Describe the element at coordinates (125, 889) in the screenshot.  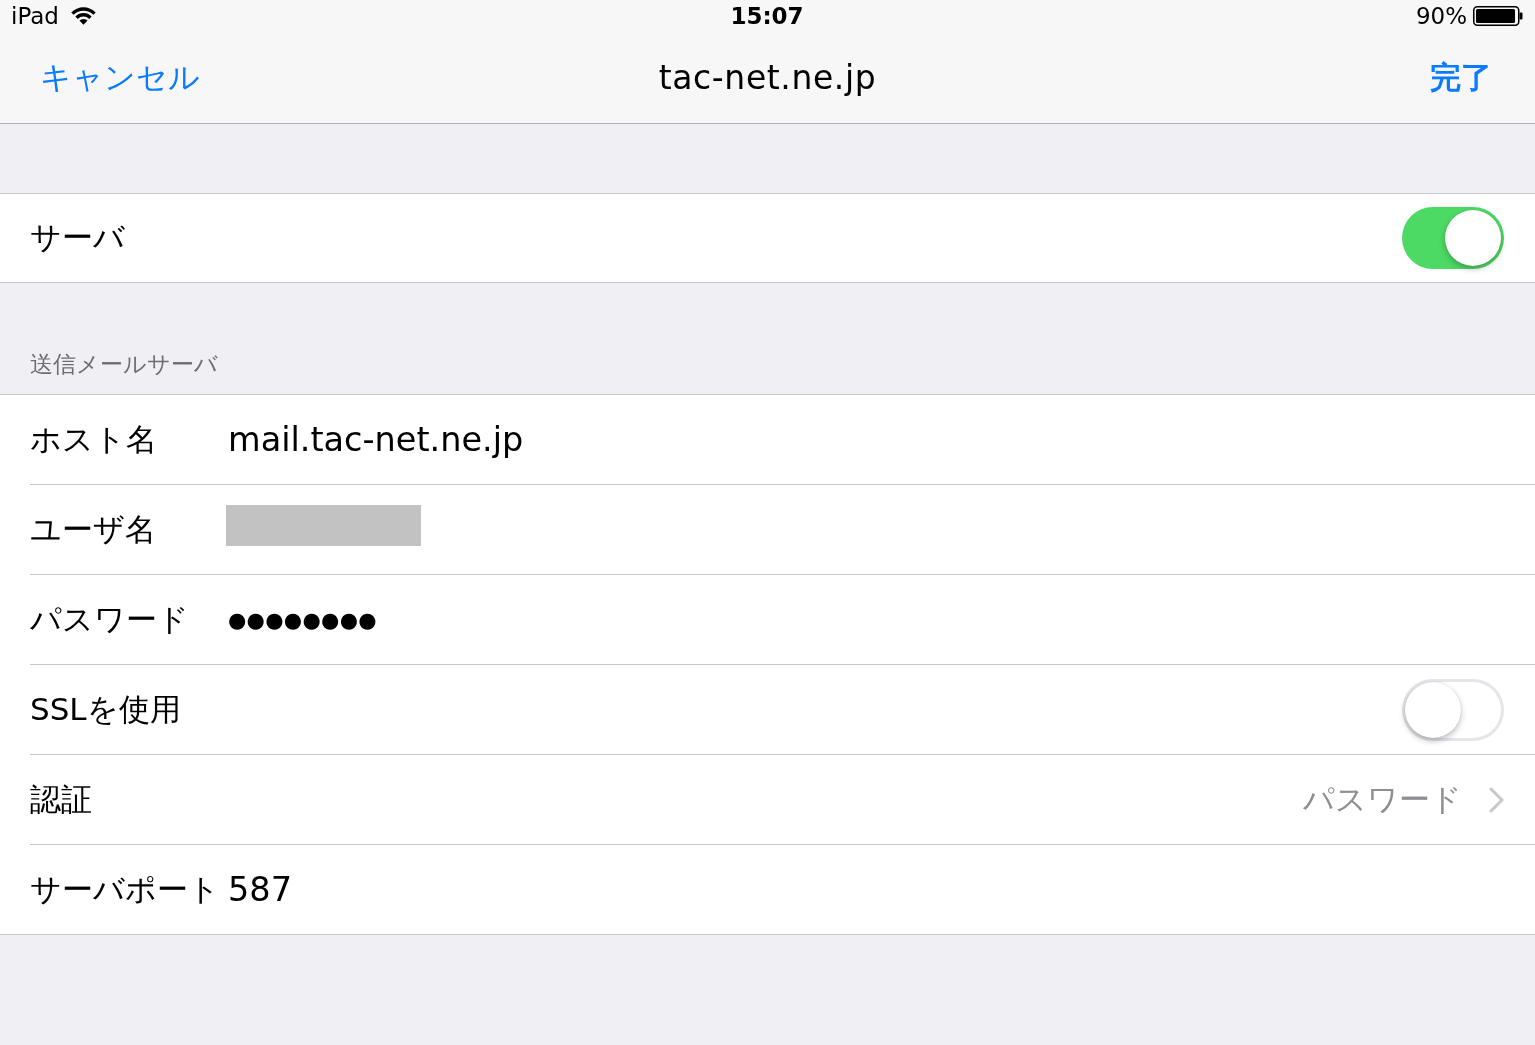
I see `field-label: サーバポート` at that location.